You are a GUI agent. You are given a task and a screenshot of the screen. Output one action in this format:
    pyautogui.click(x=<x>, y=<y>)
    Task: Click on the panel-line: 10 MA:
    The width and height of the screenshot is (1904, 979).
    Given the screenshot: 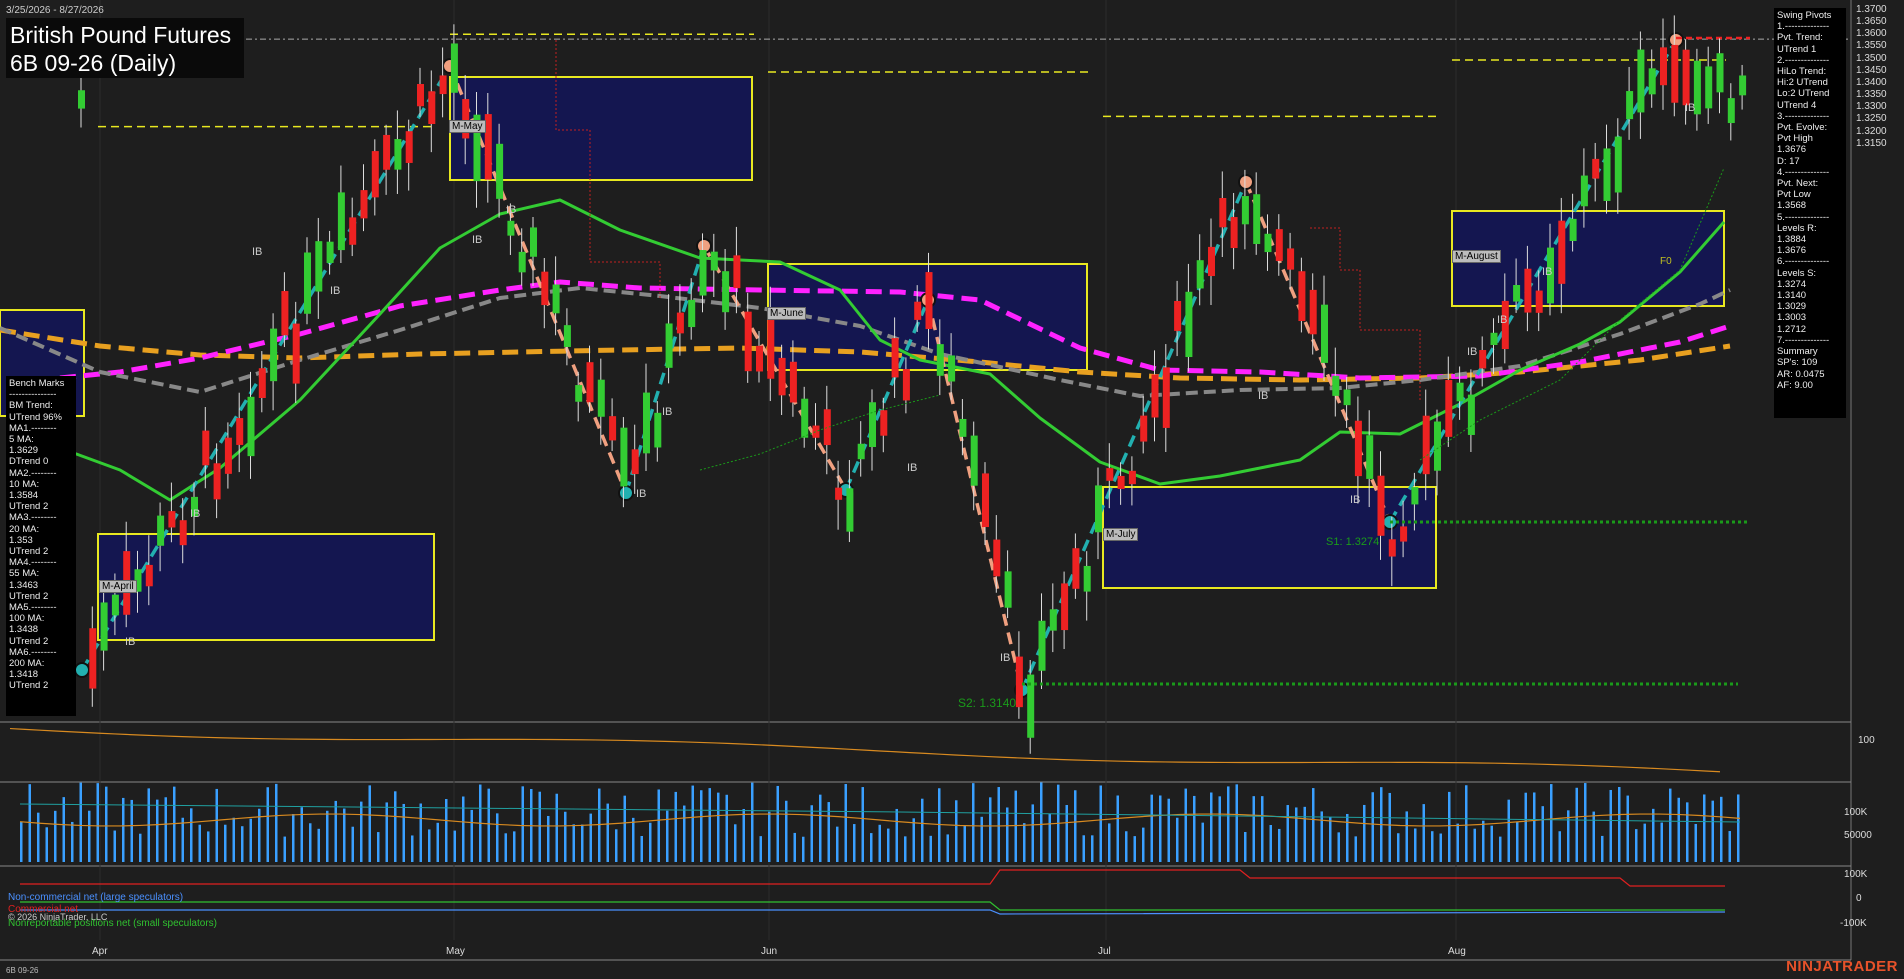 What is the action you would take?
    pyautogui.click(x=24, y=484)
    